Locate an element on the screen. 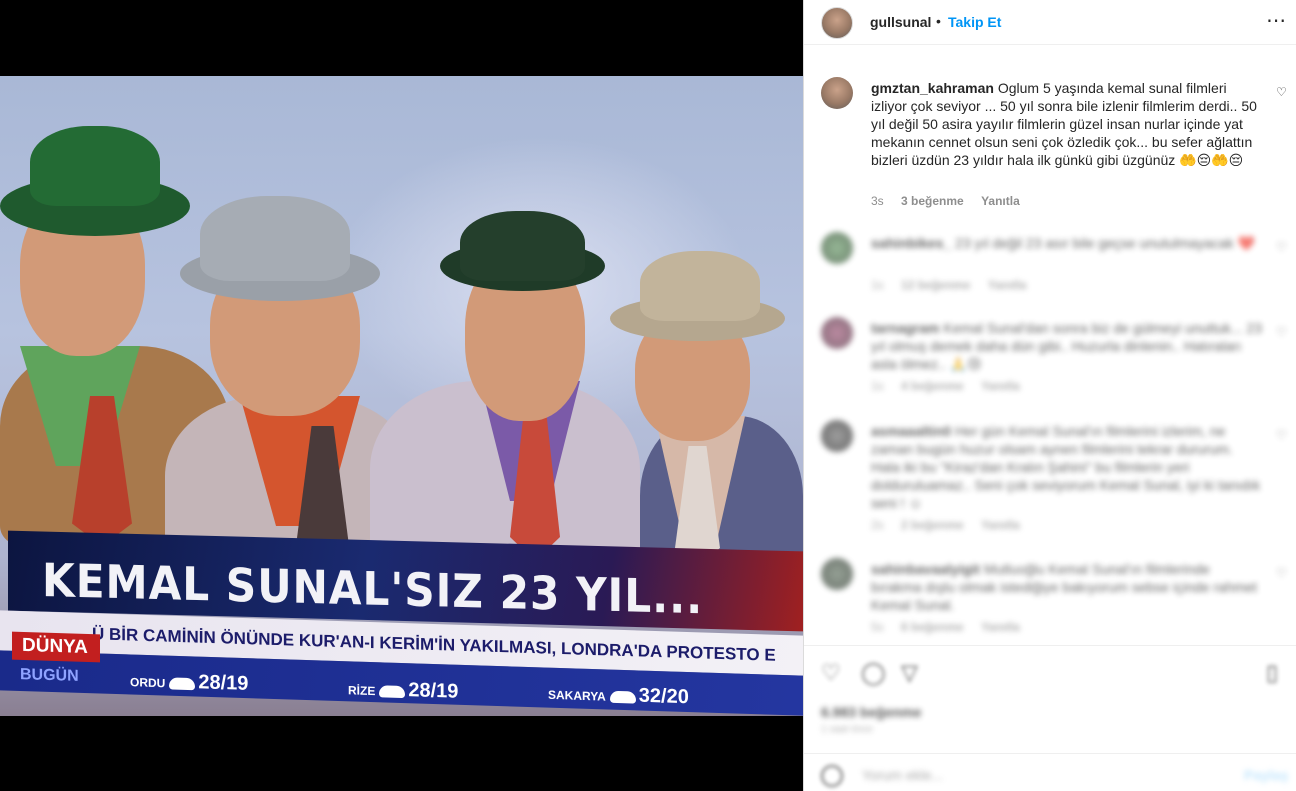  channel-tag: DÜNYA is located at coordinates (56, 647).